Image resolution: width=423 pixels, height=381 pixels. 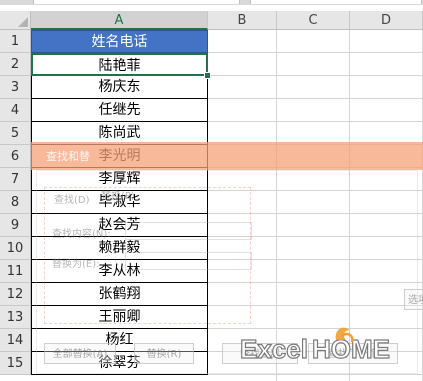 I want to click on column-header-c: C, so click(x=313, y=20).